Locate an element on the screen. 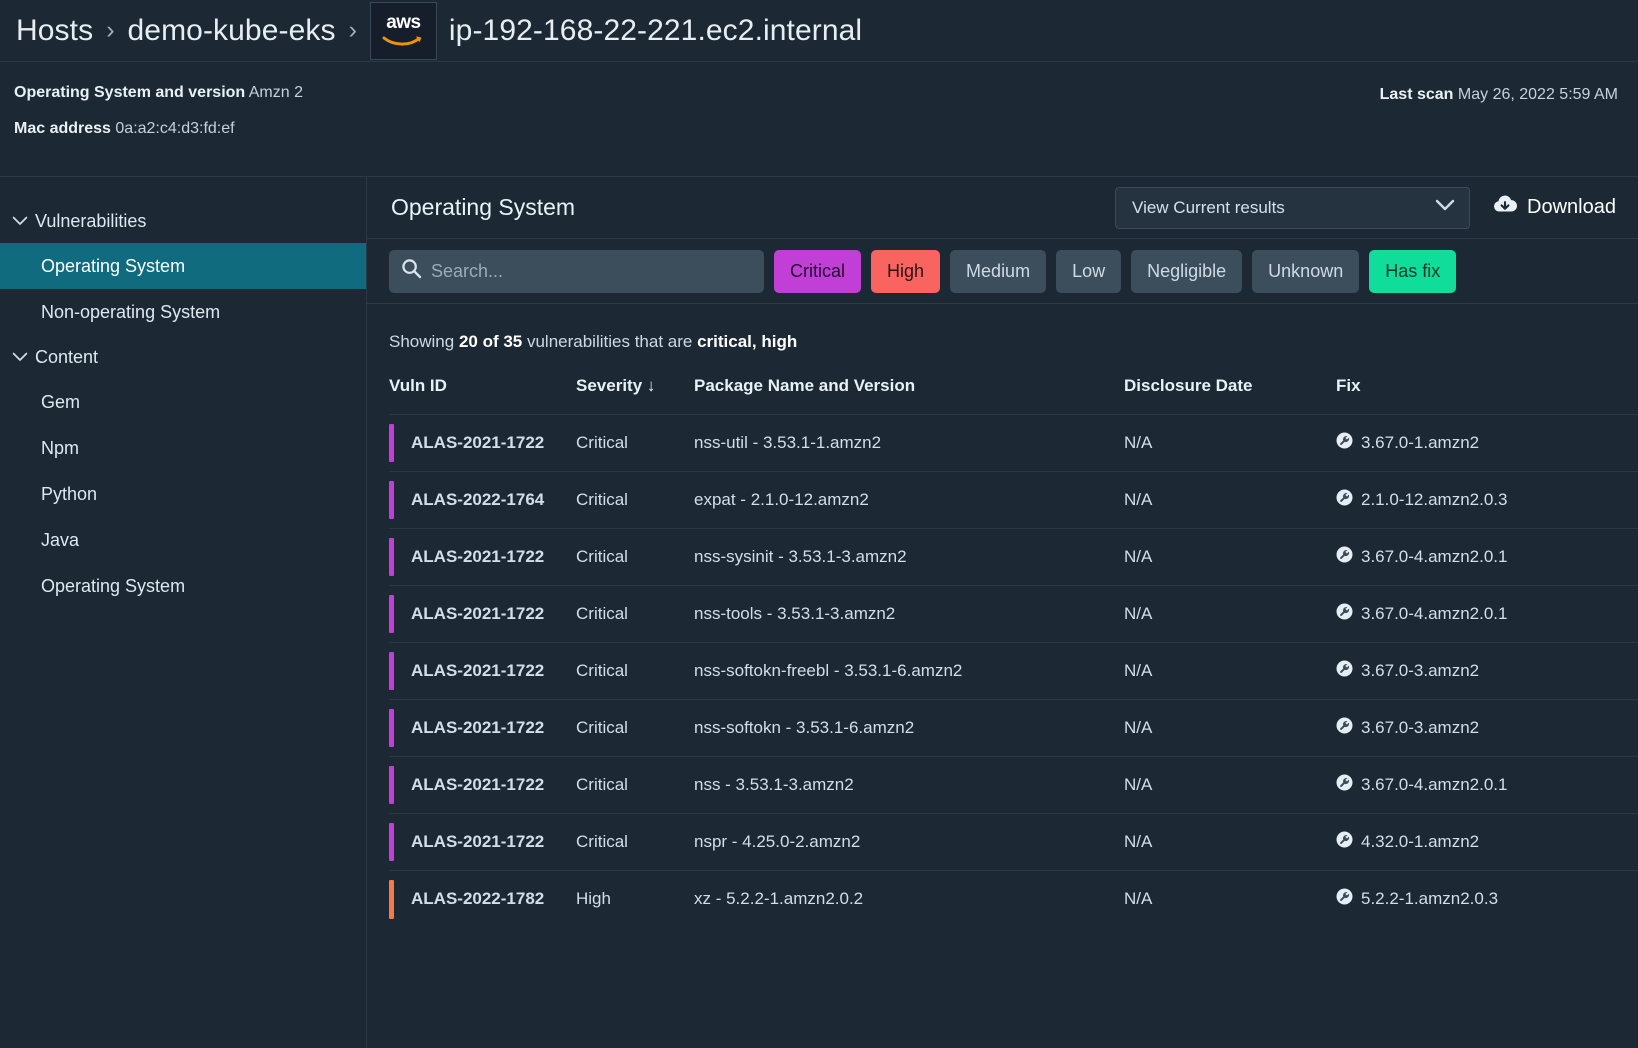 The image size is (1638, 1048). sidebar-item-python: Python is located at coordinates (183, 494).